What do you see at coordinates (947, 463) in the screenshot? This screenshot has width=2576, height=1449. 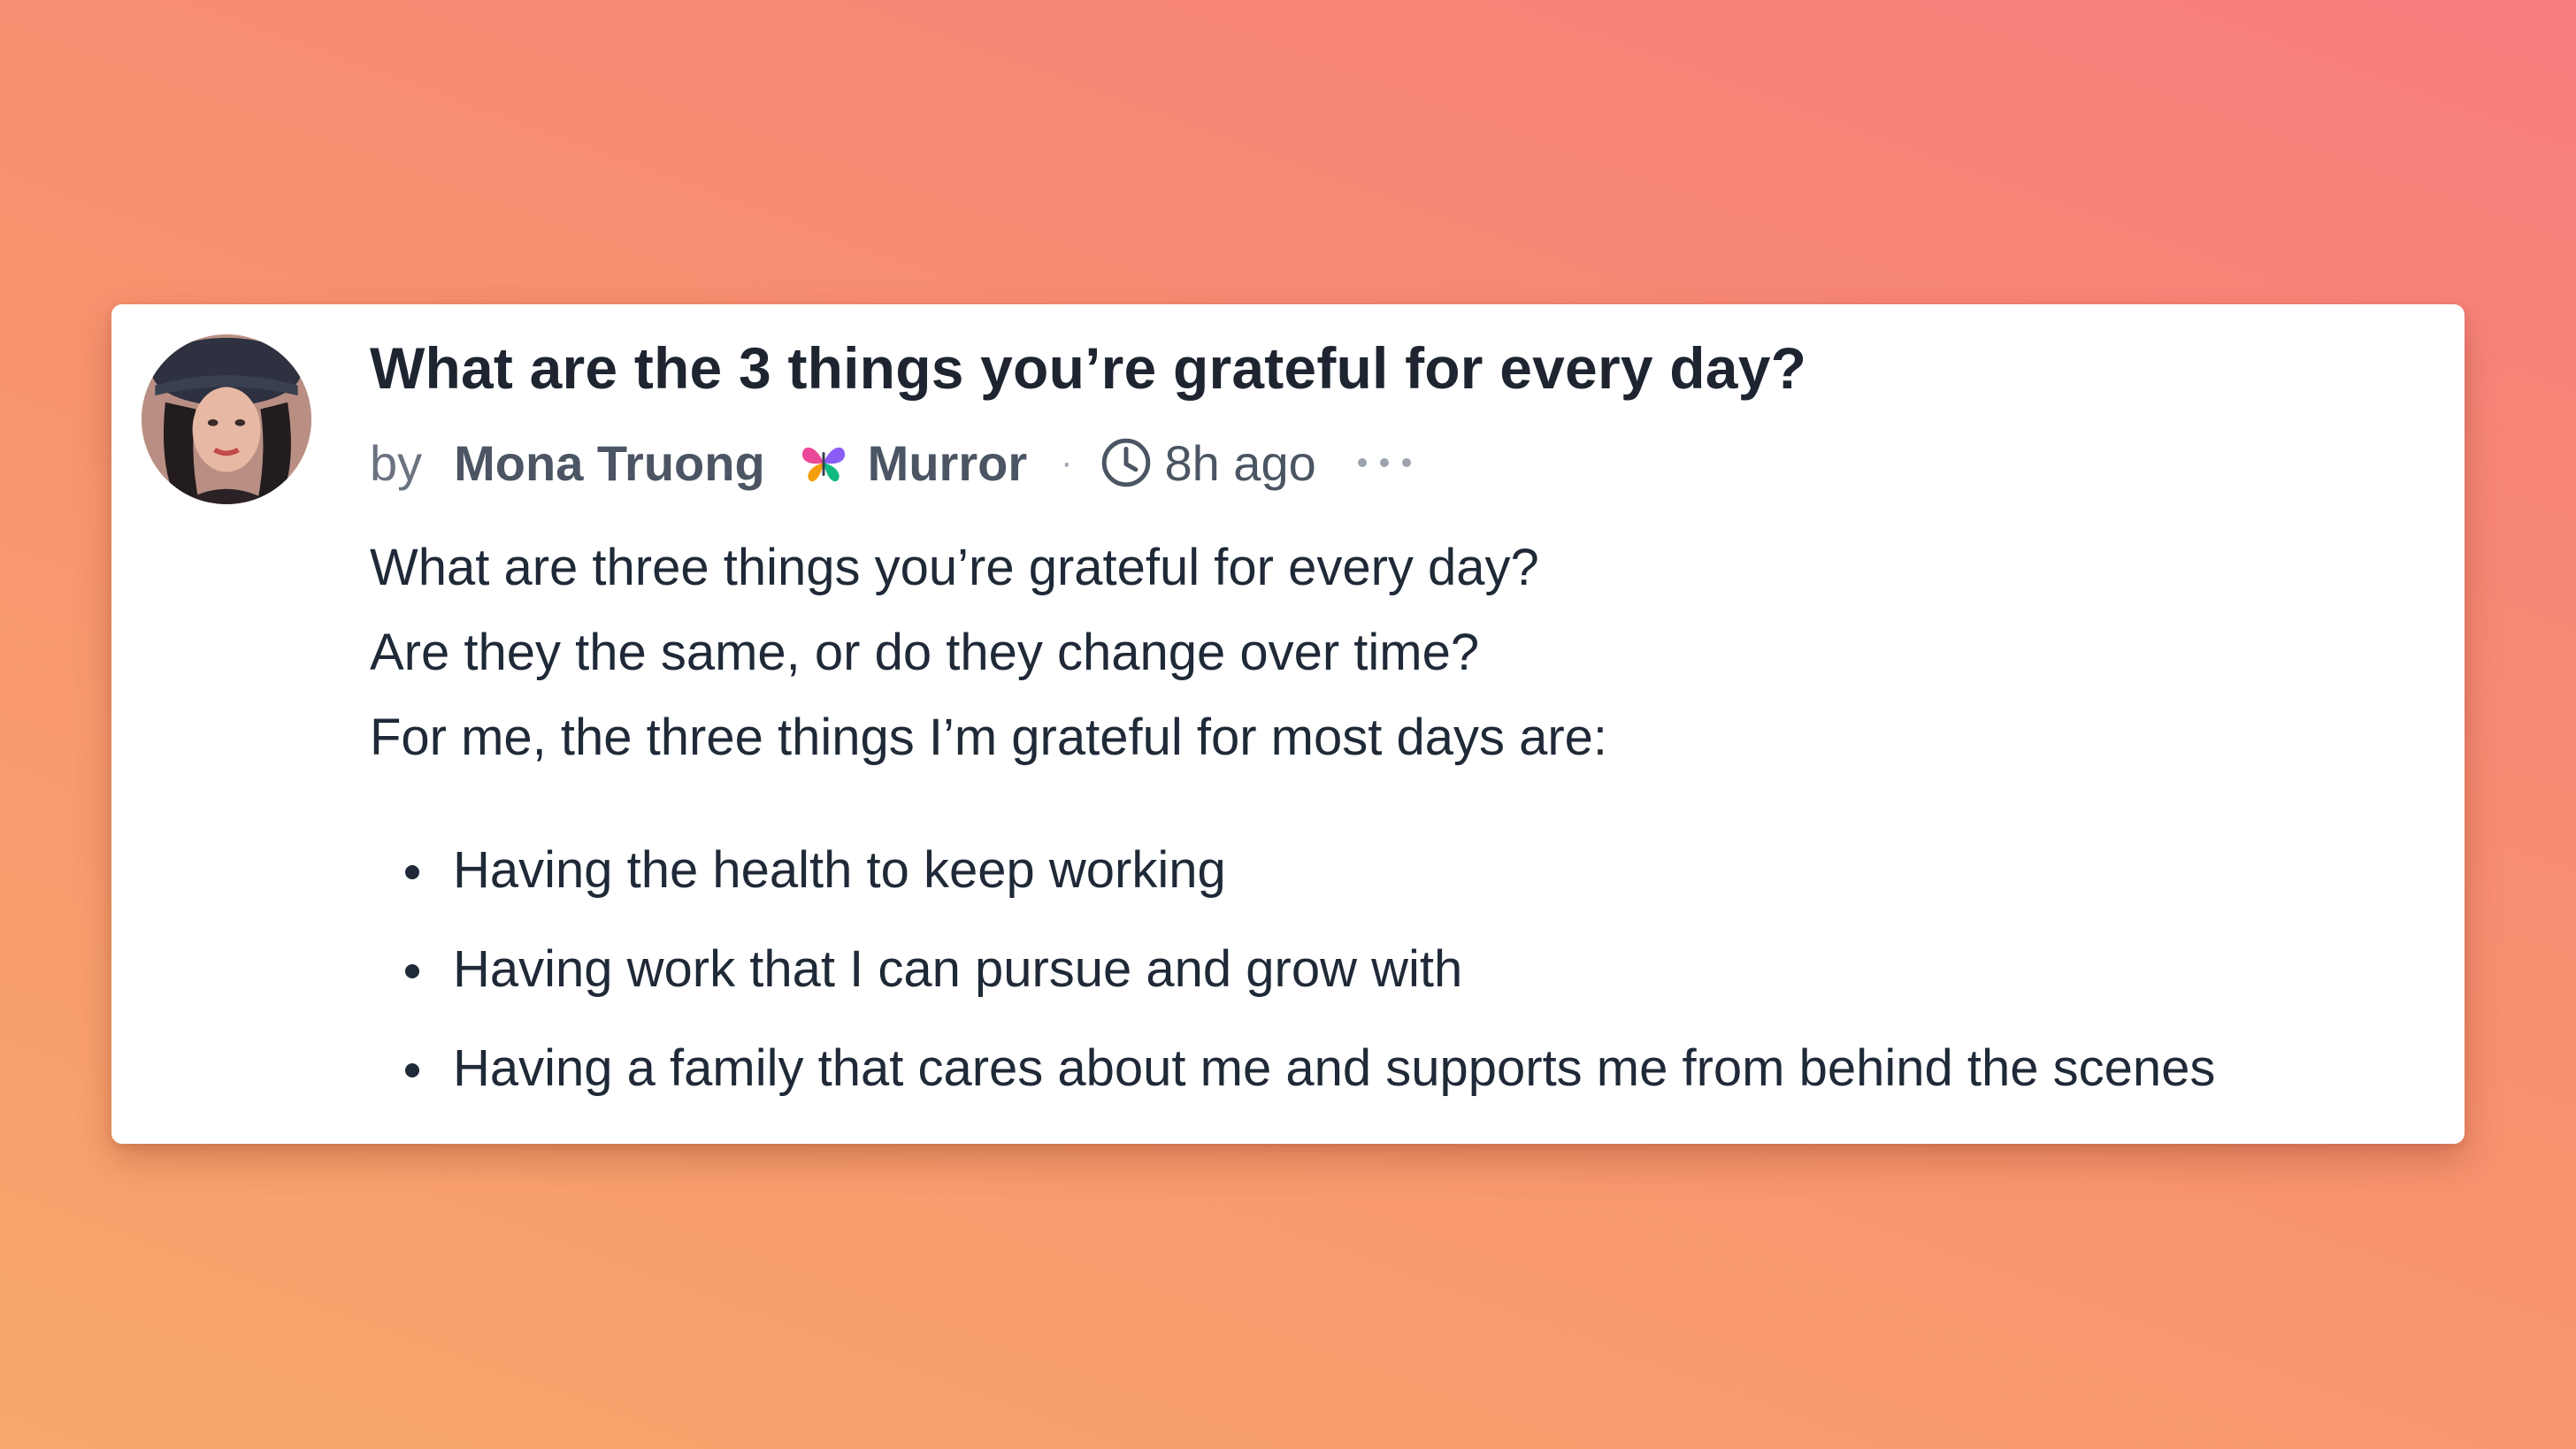 I see `publication-link: Murror` at bounding box center [947, 463].